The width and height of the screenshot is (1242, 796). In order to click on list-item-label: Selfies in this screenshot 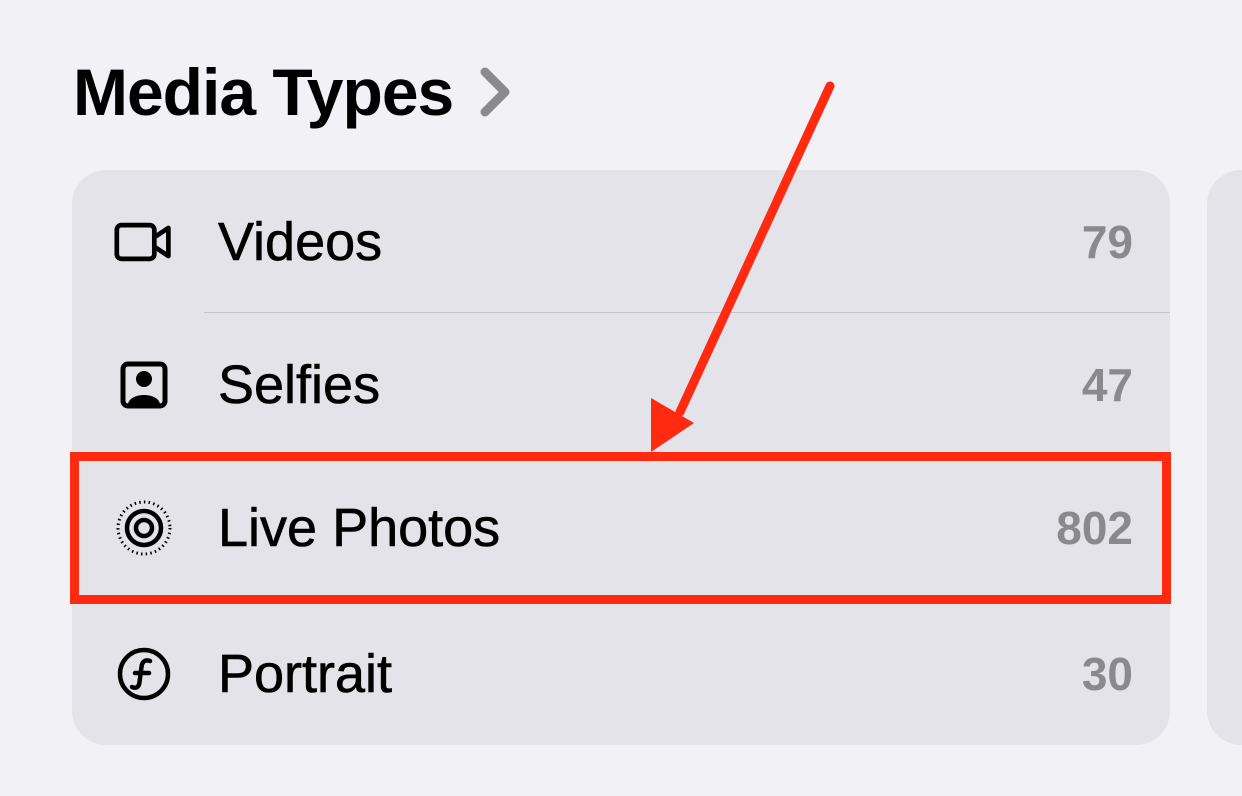, I will do `click(299, 384)`.